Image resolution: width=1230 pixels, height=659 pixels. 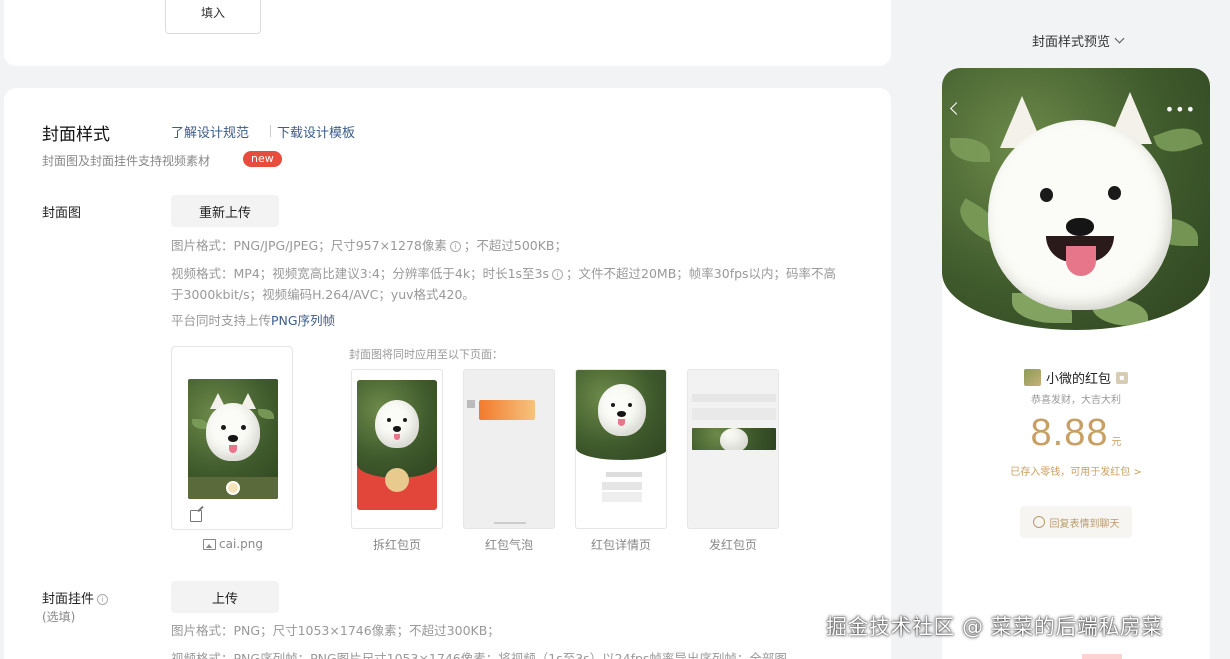 What do you see at coordinates (1076, 400) in the screenshot?
I see `greeting: 恭喜发财，大吉大利` at bounding box center [1076, 400].